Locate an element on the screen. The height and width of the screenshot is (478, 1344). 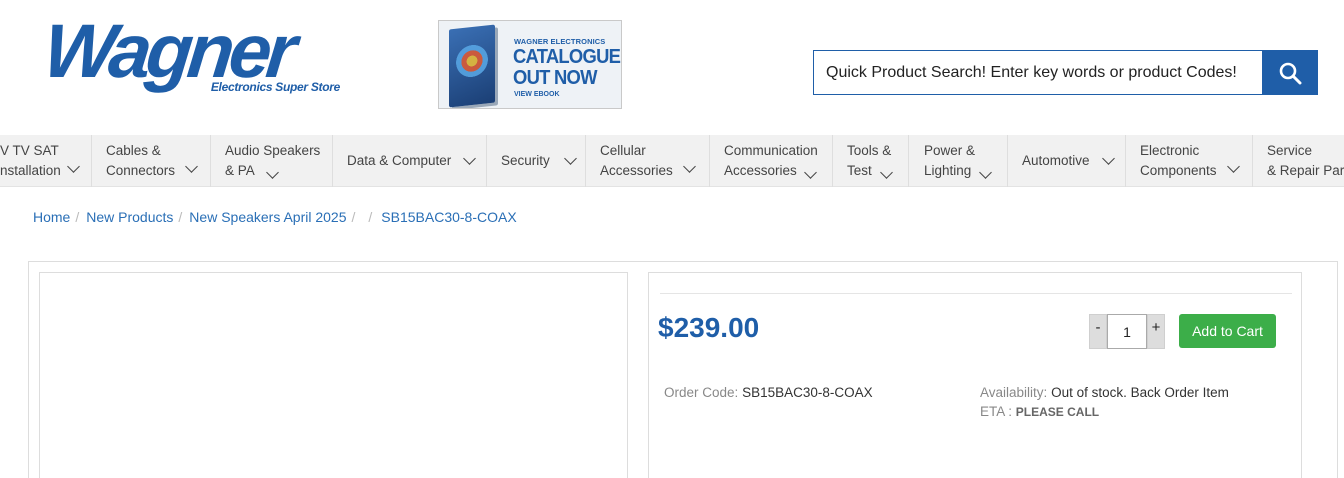
order-code-label: Order Code: is located at coordinates (701, 392).